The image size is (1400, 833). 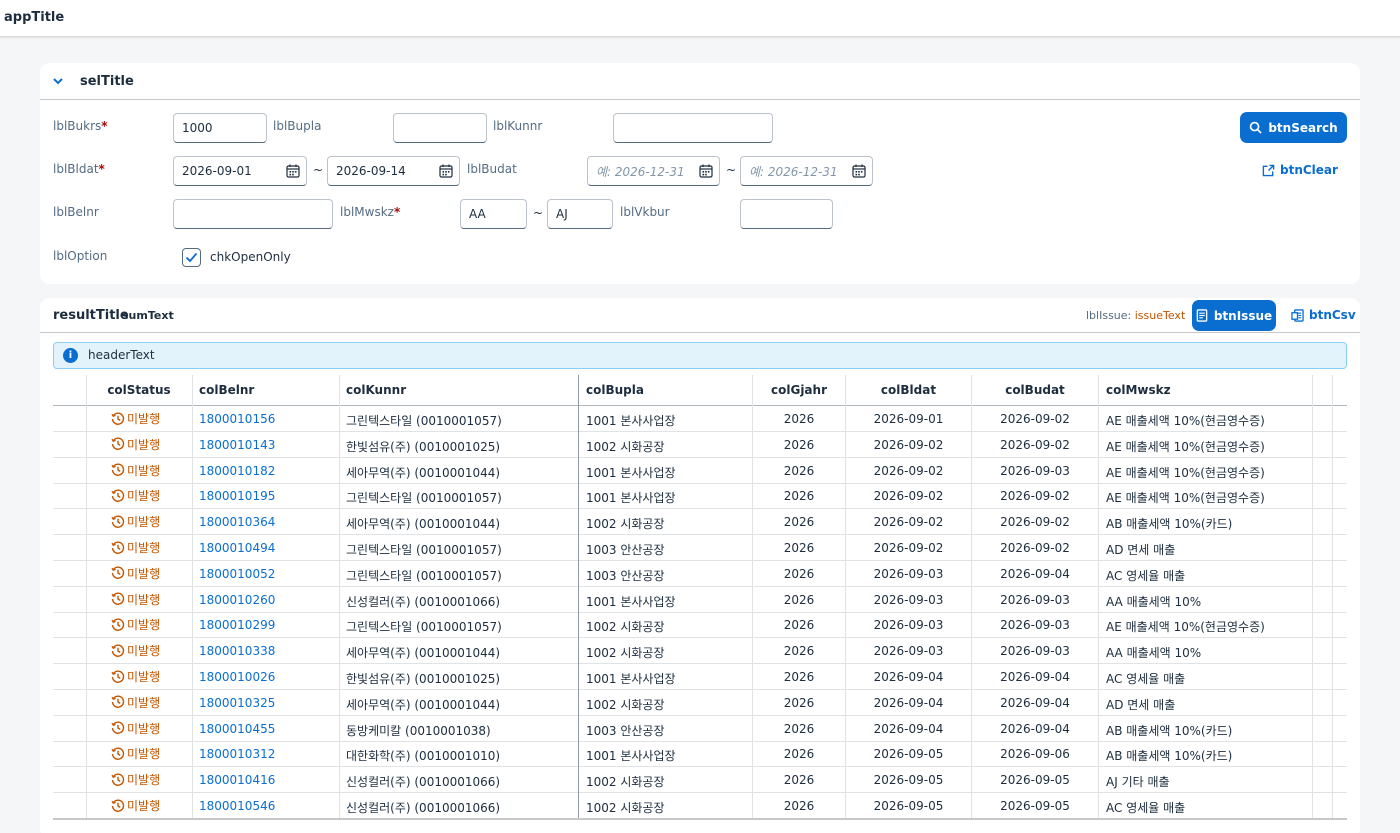 I want to click on bldat-cell: 2026-09-05, so click(x=908, y=806).